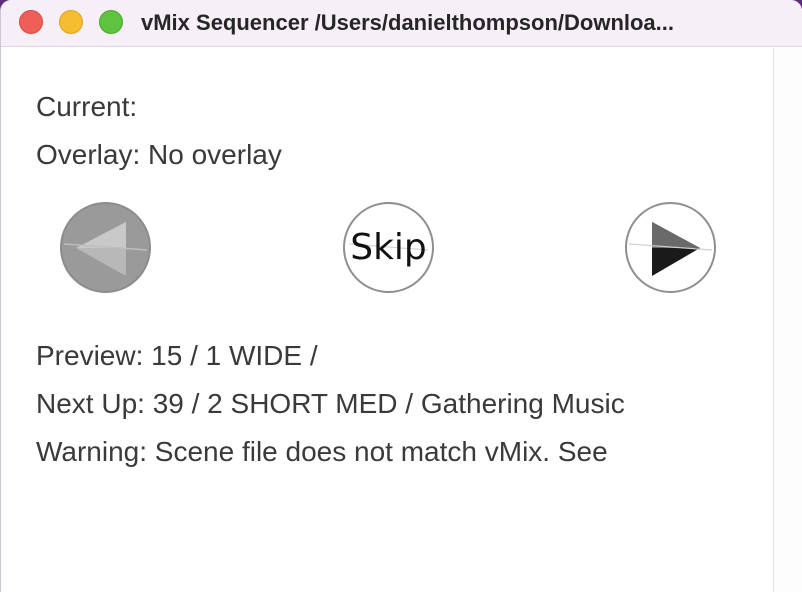 The image size is (802, 592). I want to click on play-button, so click(670, 247).